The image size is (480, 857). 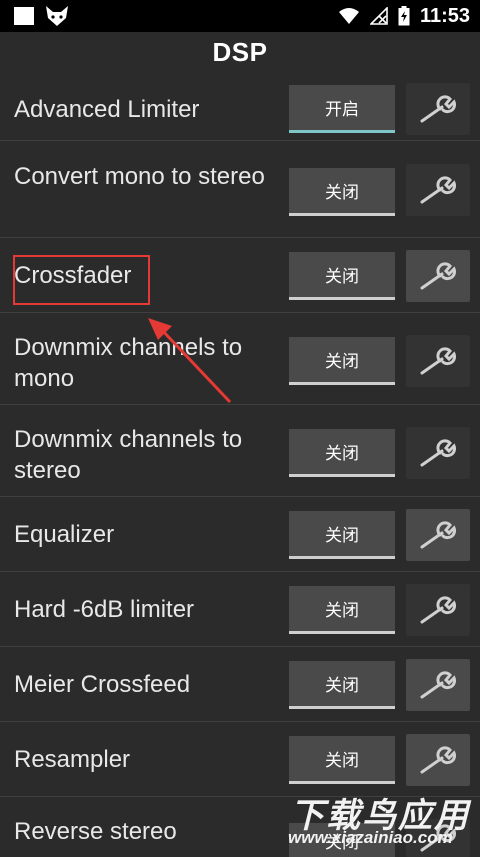 What do you see at coordinates (240, 16) in the screenshot?
I see `status-bar: 11:53` at bounding box center [240, 16].